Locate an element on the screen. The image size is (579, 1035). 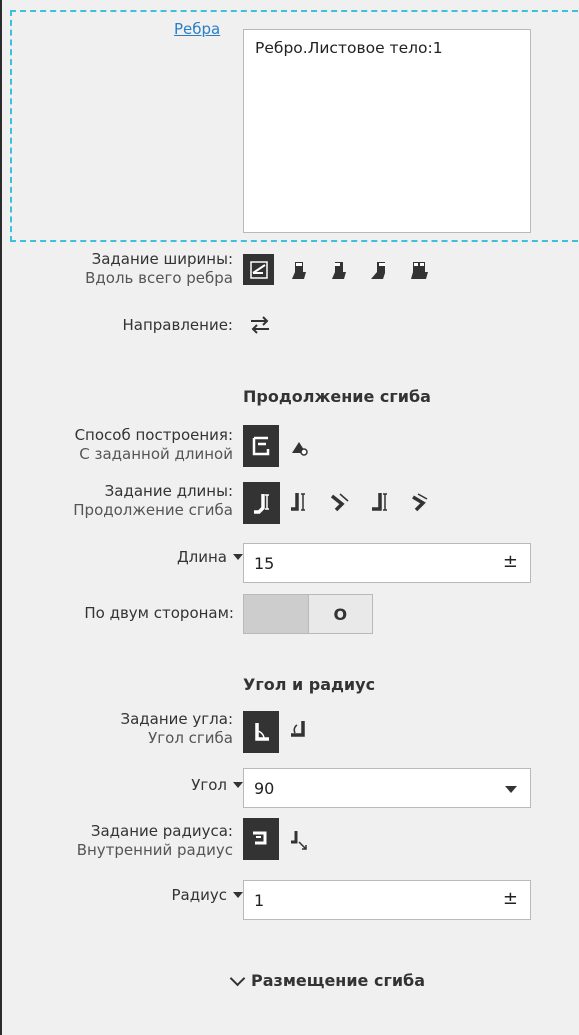
bend-angle-icon is located at coordinates (261, 732).